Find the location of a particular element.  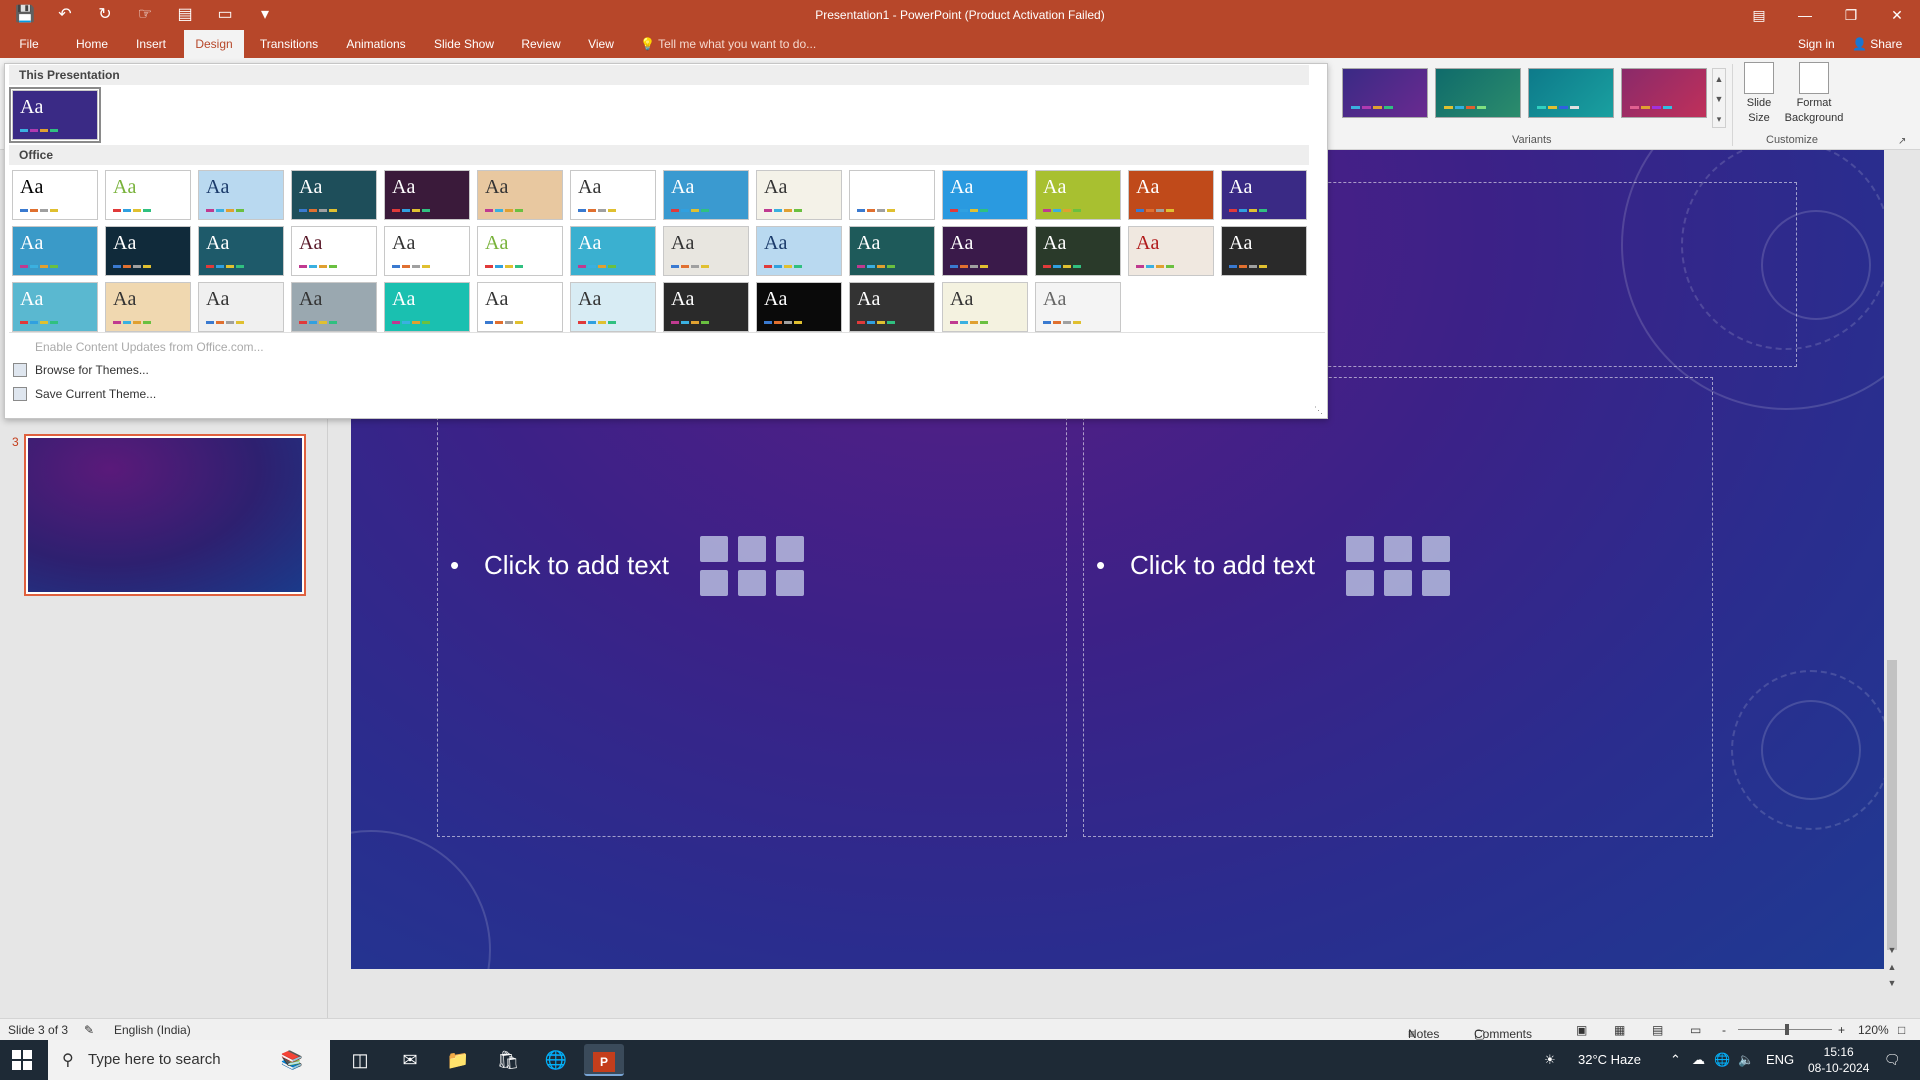

tab-file: File is located at coordinates (29, 44).